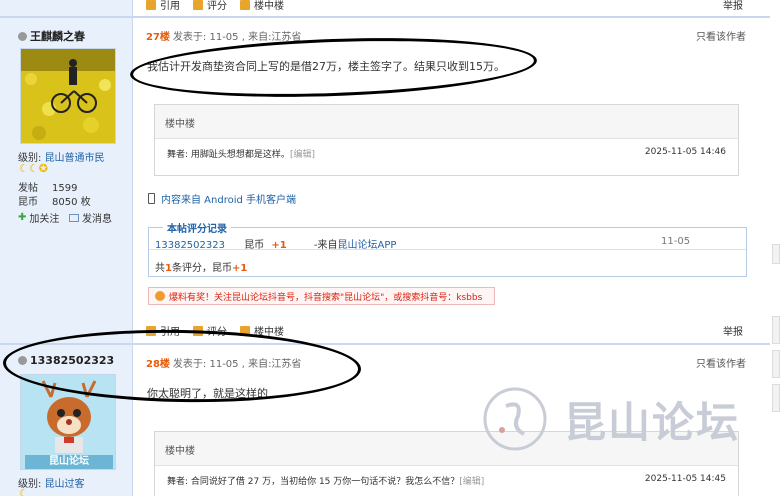  What do you see at coordinates (74, 217) in the screenshot?
I see `envelope-icon` at bounding box center [74, 217].